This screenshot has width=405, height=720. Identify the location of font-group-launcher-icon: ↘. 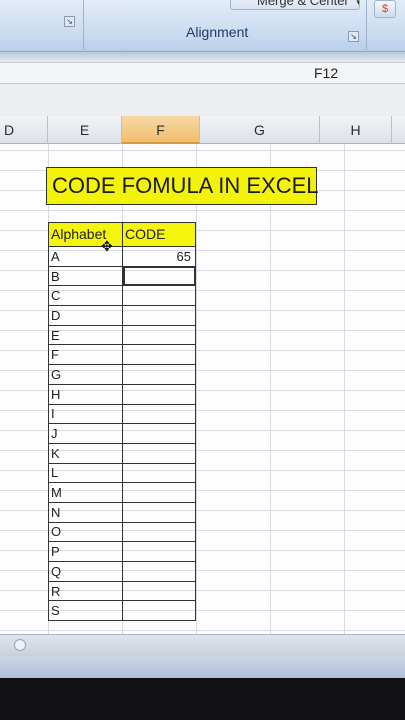
(69, 21).